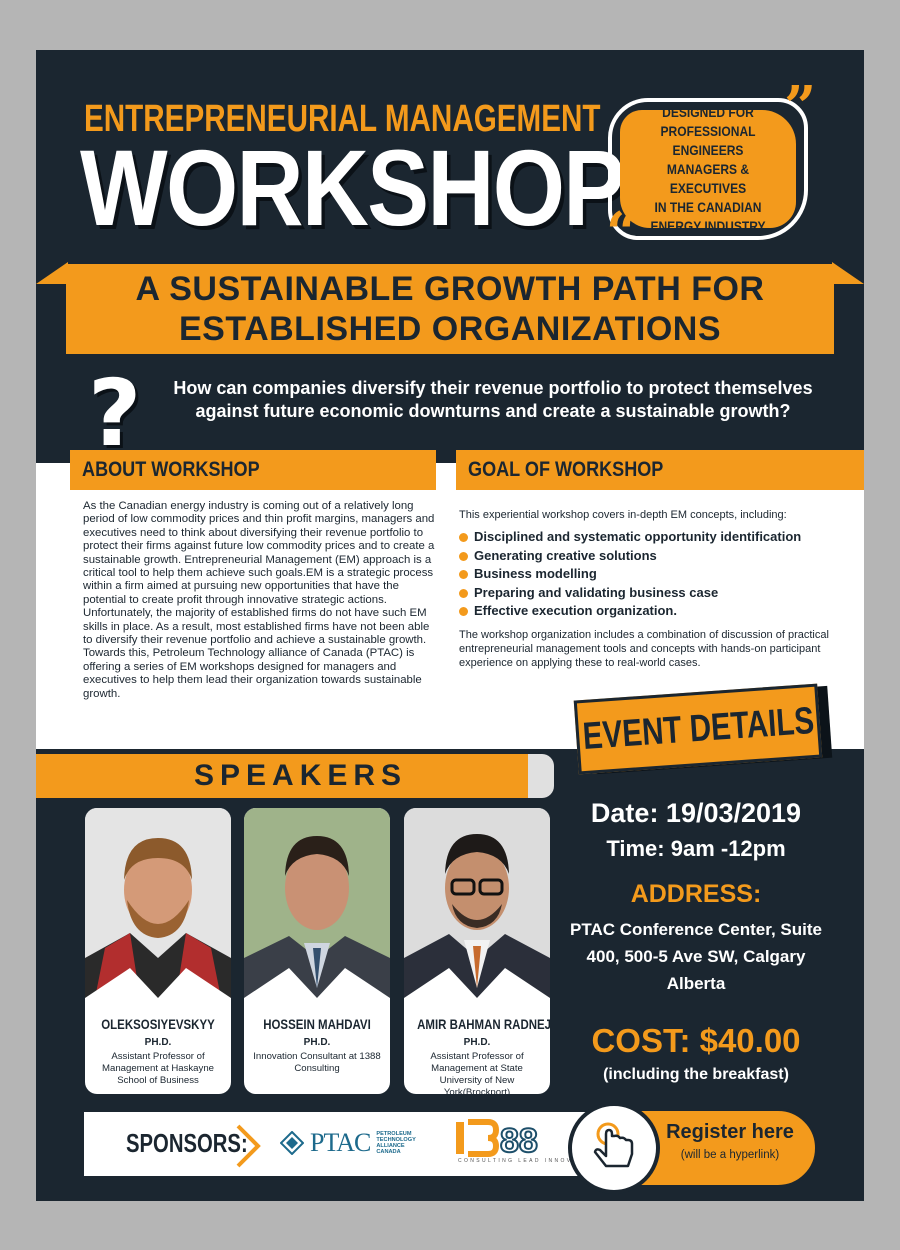 The height and width of the screenshot is (1250, 900). I want to click on event-time: Time: 9am -12pm, so click(696, 848).